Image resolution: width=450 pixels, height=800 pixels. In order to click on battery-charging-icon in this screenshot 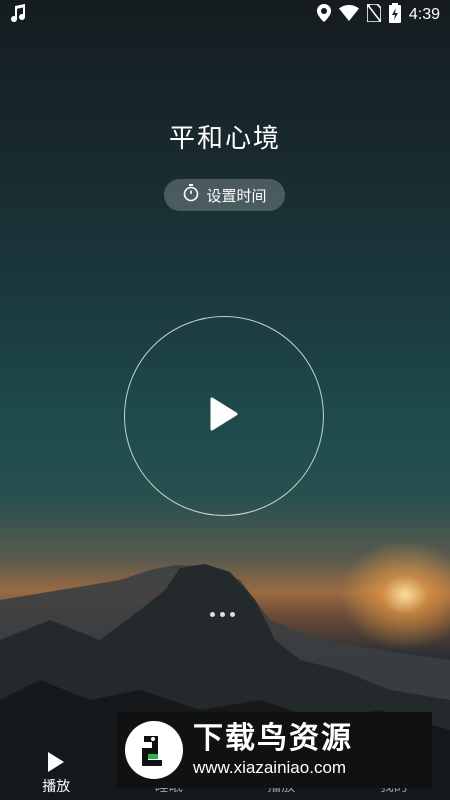, I will do `click(394, 15)`.